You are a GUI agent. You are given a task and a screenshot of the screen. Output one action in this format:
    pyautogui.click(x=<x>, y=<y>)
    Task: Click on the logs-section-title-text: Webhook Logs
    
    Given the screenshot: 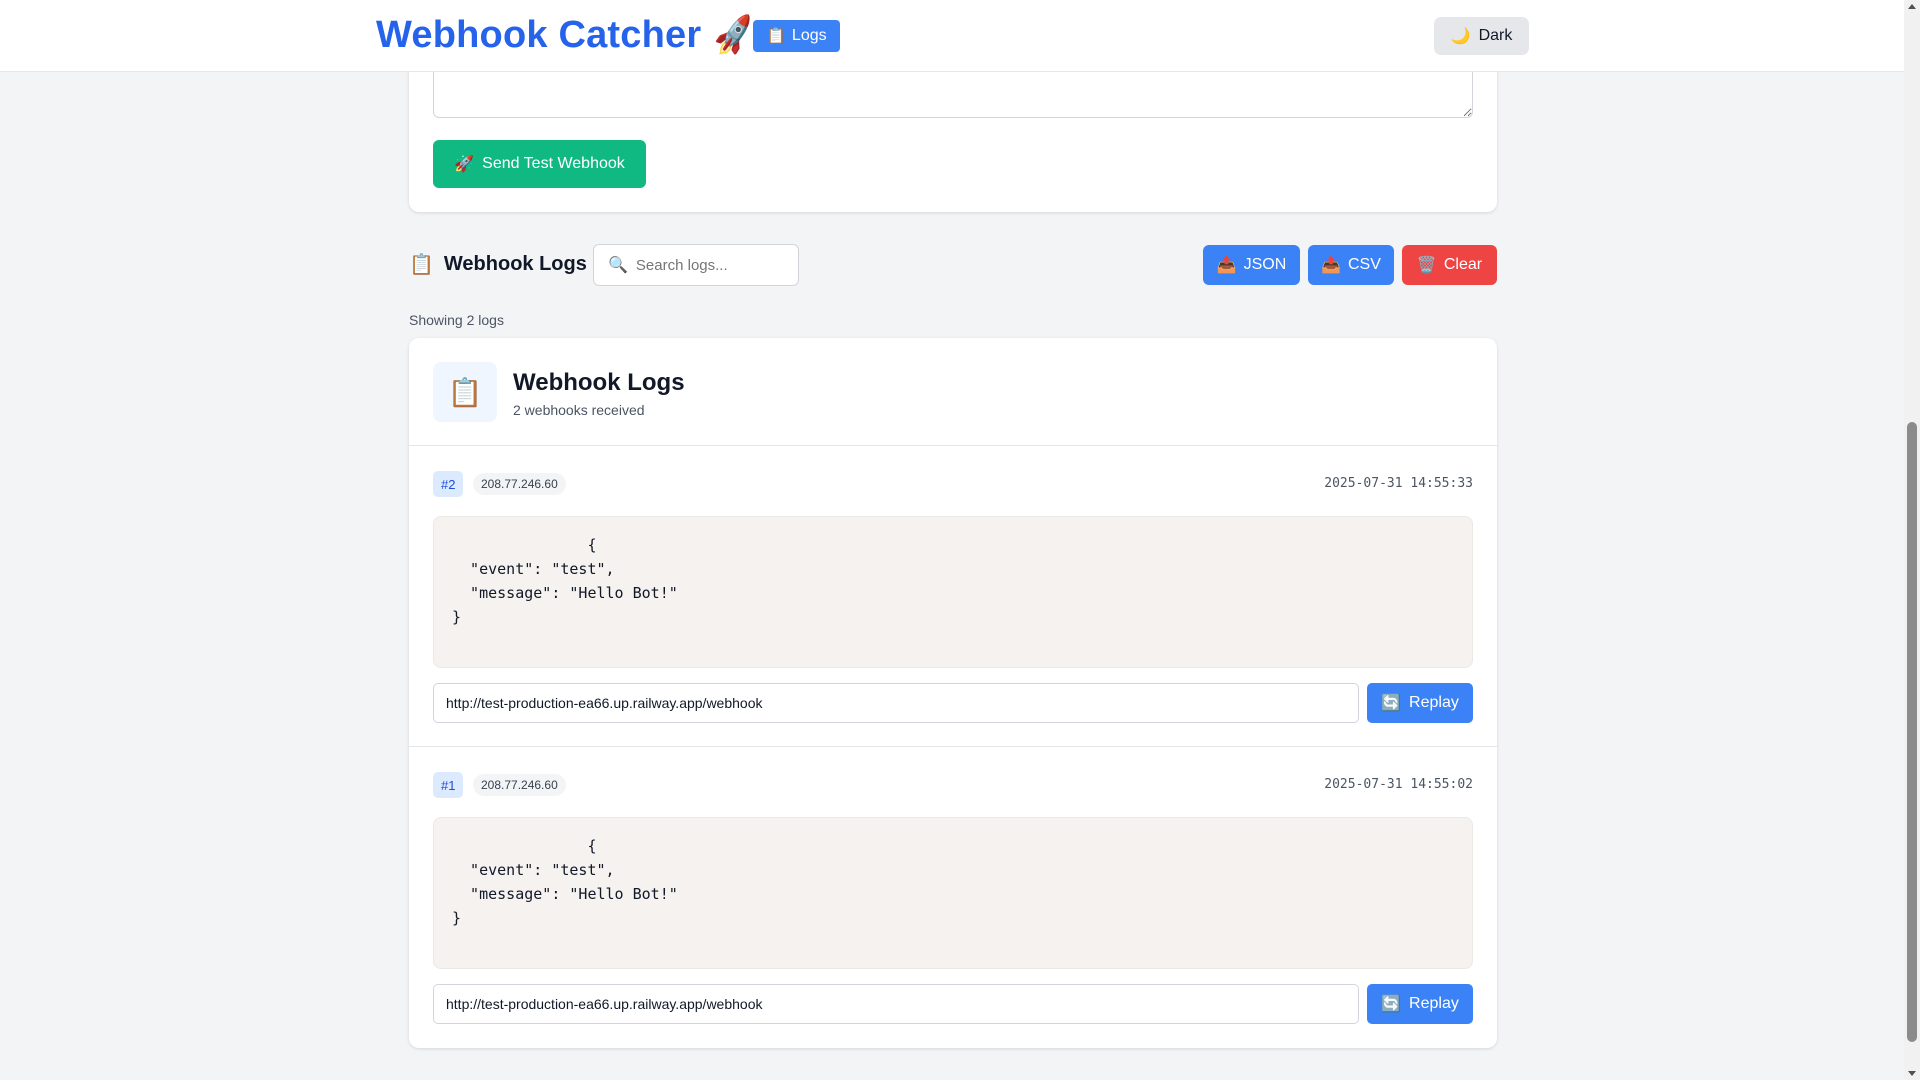 What is the action you would take?
    pyautogui.click(x=515, y=264)
    